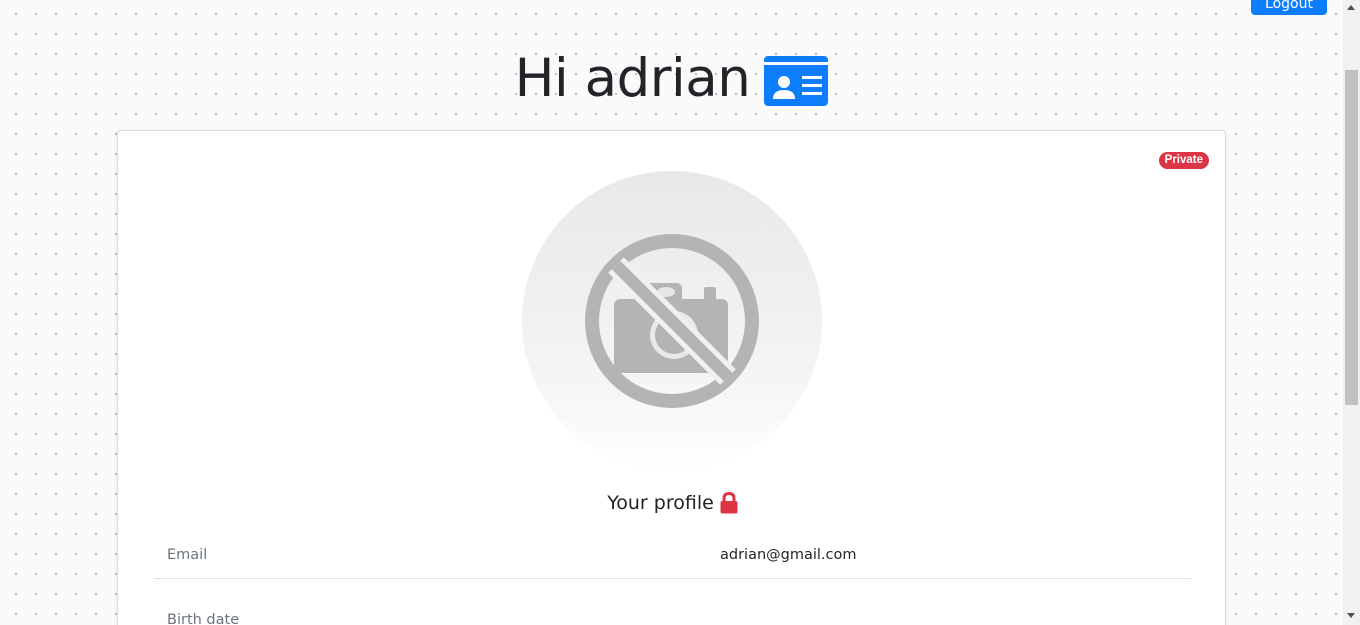 The height and width of the screenshot is (625, 1360). I want to click on lock-icon, so click(729, 503).